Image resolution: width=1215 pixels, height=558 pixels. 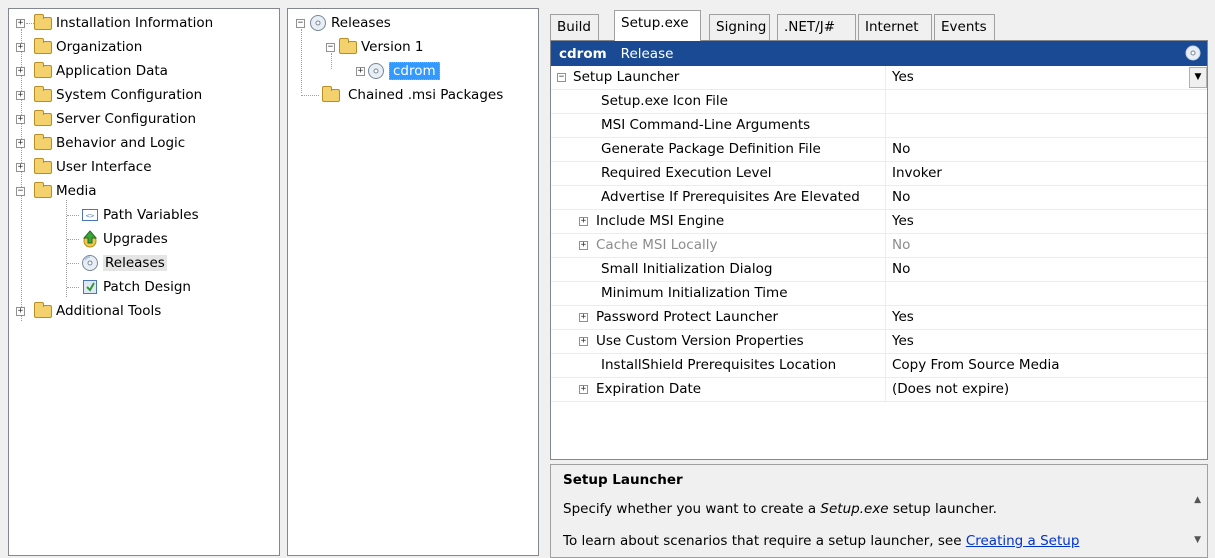 I want to click on tree-item-label: Chained .msi Packages, so click(x=426, y=95).